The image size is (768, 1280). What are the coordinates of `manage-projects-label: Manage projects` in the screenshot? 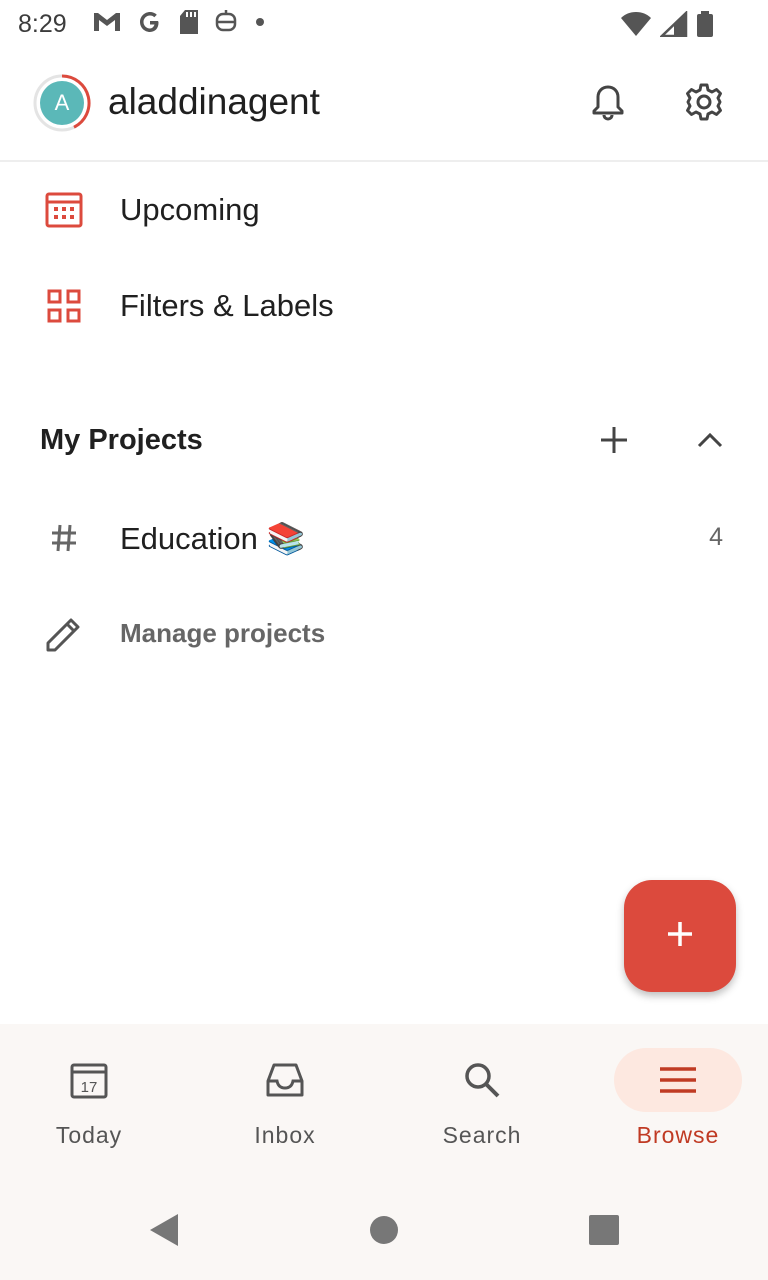 It's located at (223, 633).